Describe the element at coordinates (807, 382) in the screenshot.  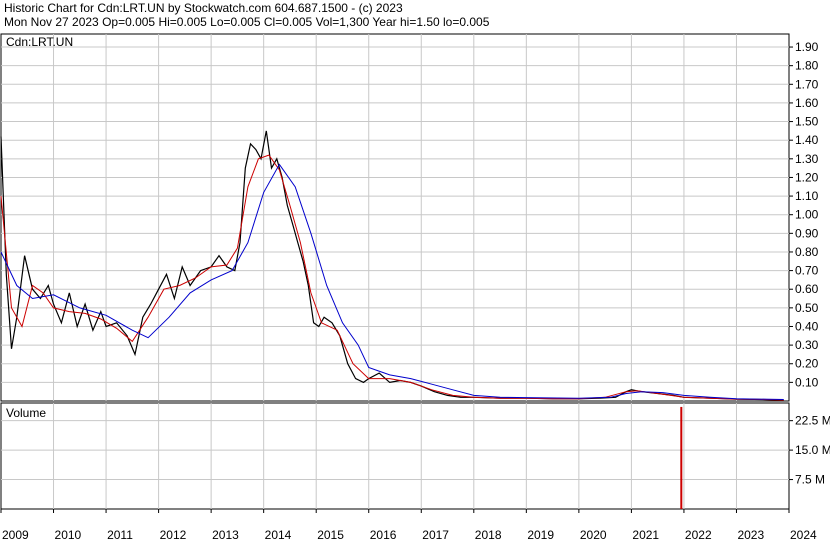
I see `price-y-tick-label: 0.10` at that location.